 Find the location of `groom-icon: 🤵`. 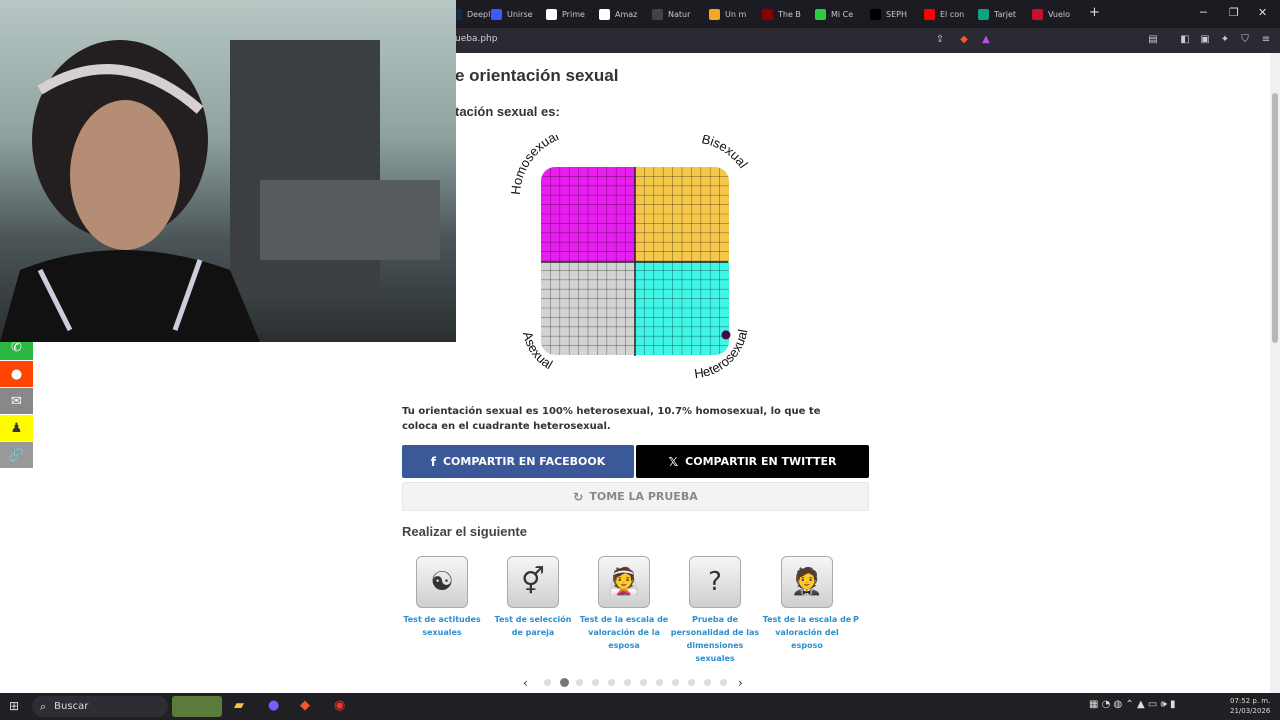

groom-icon: 🤵 is located at coordinates (807, 582).